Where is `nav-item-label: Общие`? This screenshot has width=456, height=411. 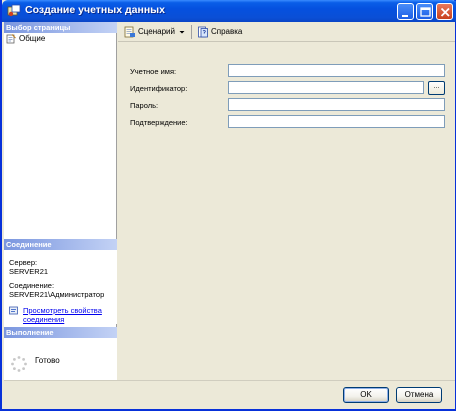 nav-item-label: Общие is located at coordinates (32, 38).